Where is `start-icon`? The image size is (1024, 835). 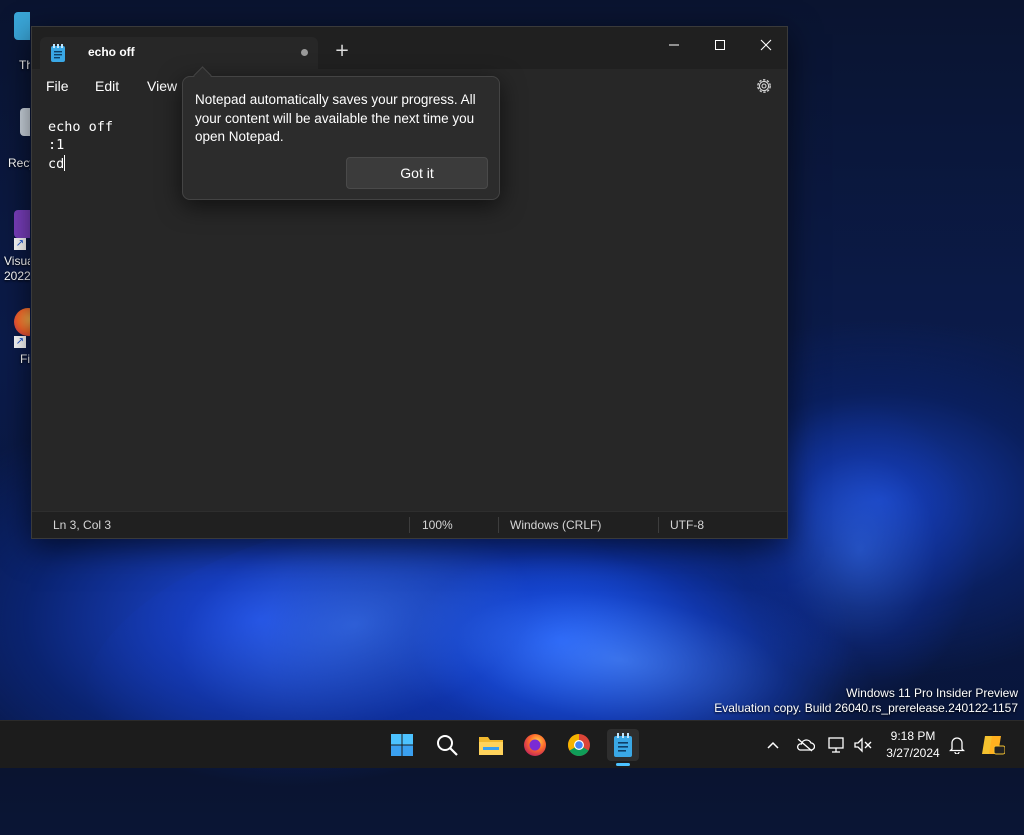 start-icon is located at coordinates (402, 745).